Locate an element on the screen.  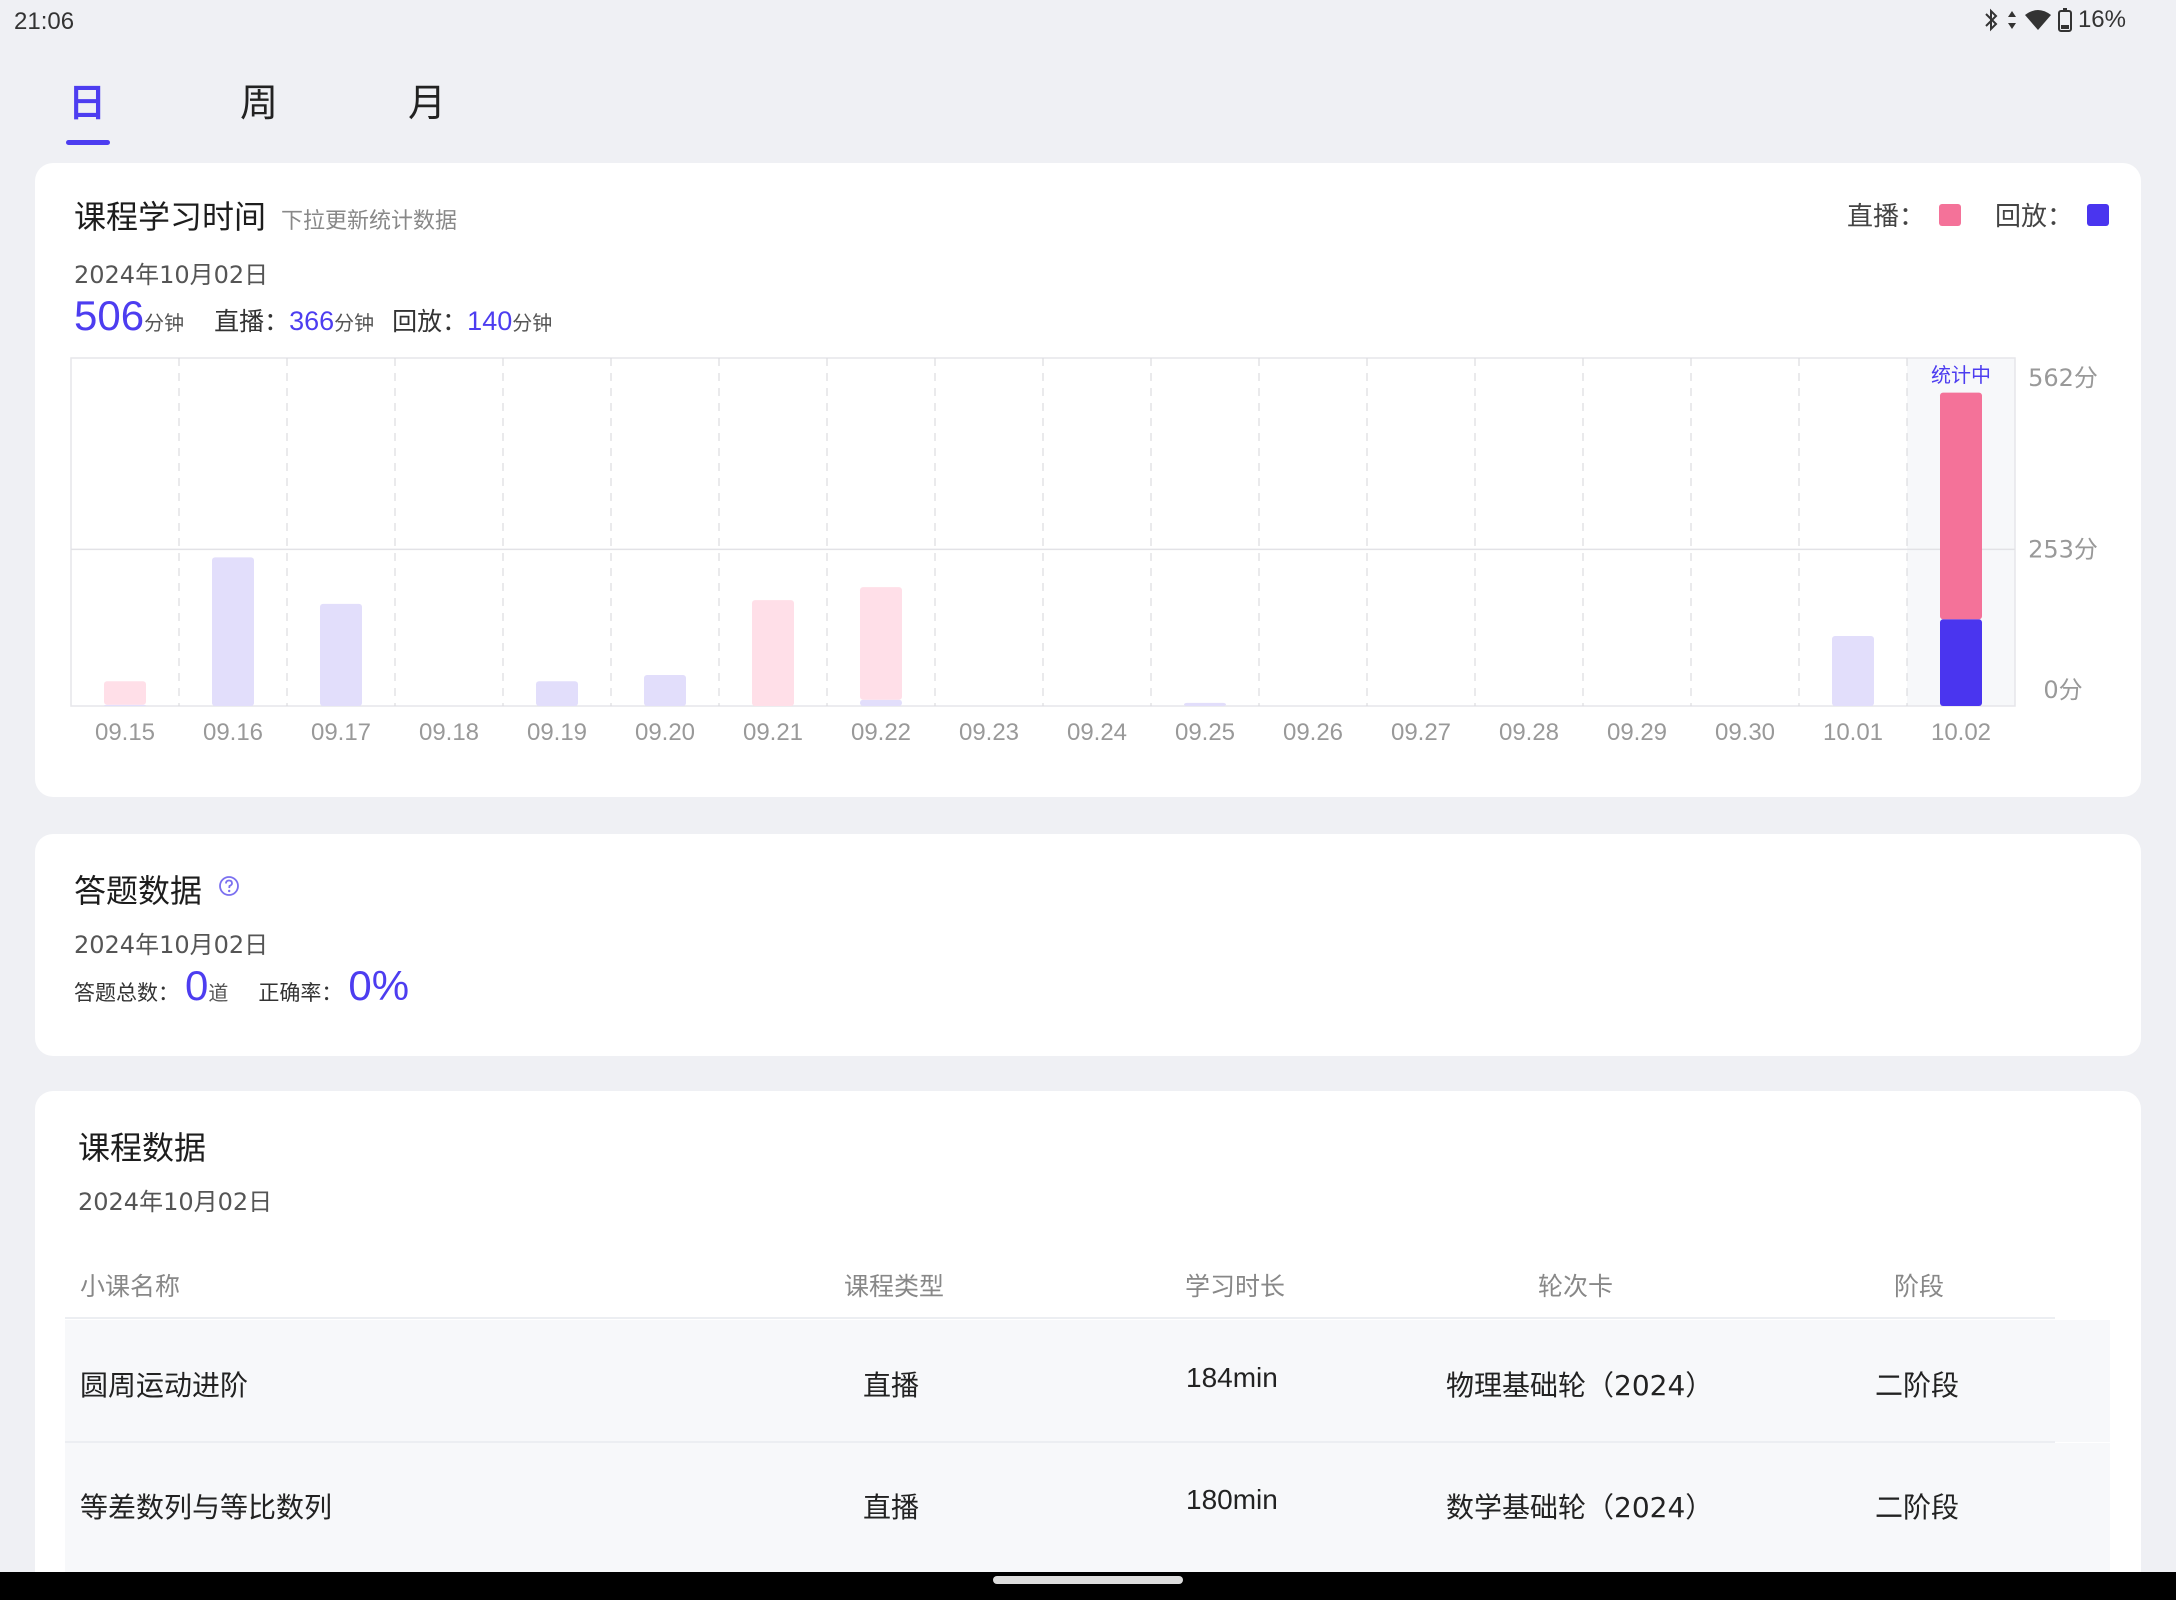
bar-live-10.02 is located at coordinates (1961, 506).